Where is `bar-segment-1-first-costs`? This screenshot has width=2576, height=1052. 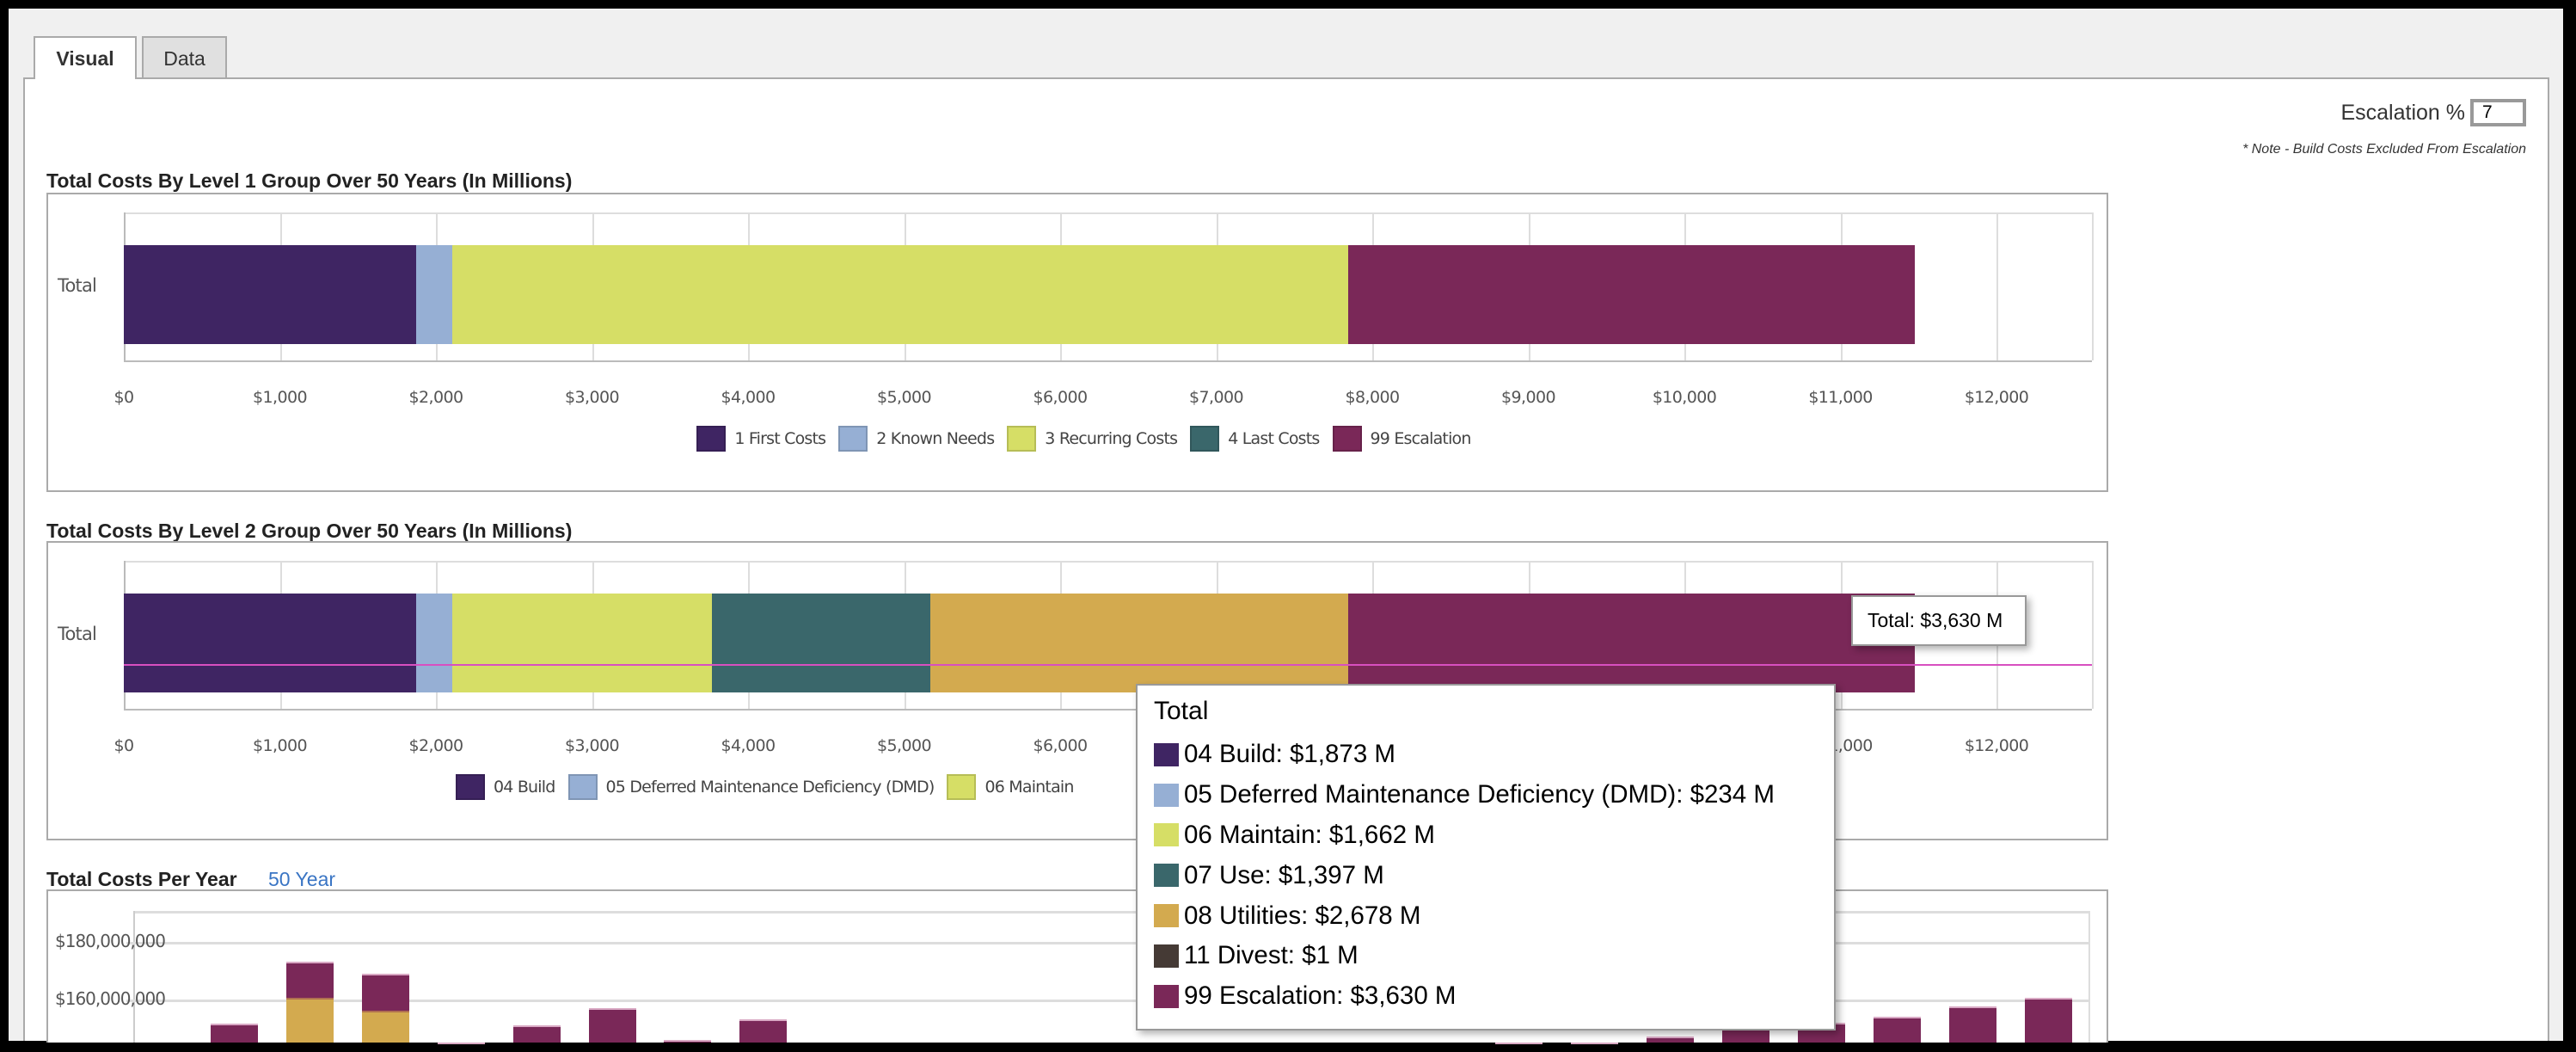 bar-segment-1-first-costs is located at coordinates (270, 294).